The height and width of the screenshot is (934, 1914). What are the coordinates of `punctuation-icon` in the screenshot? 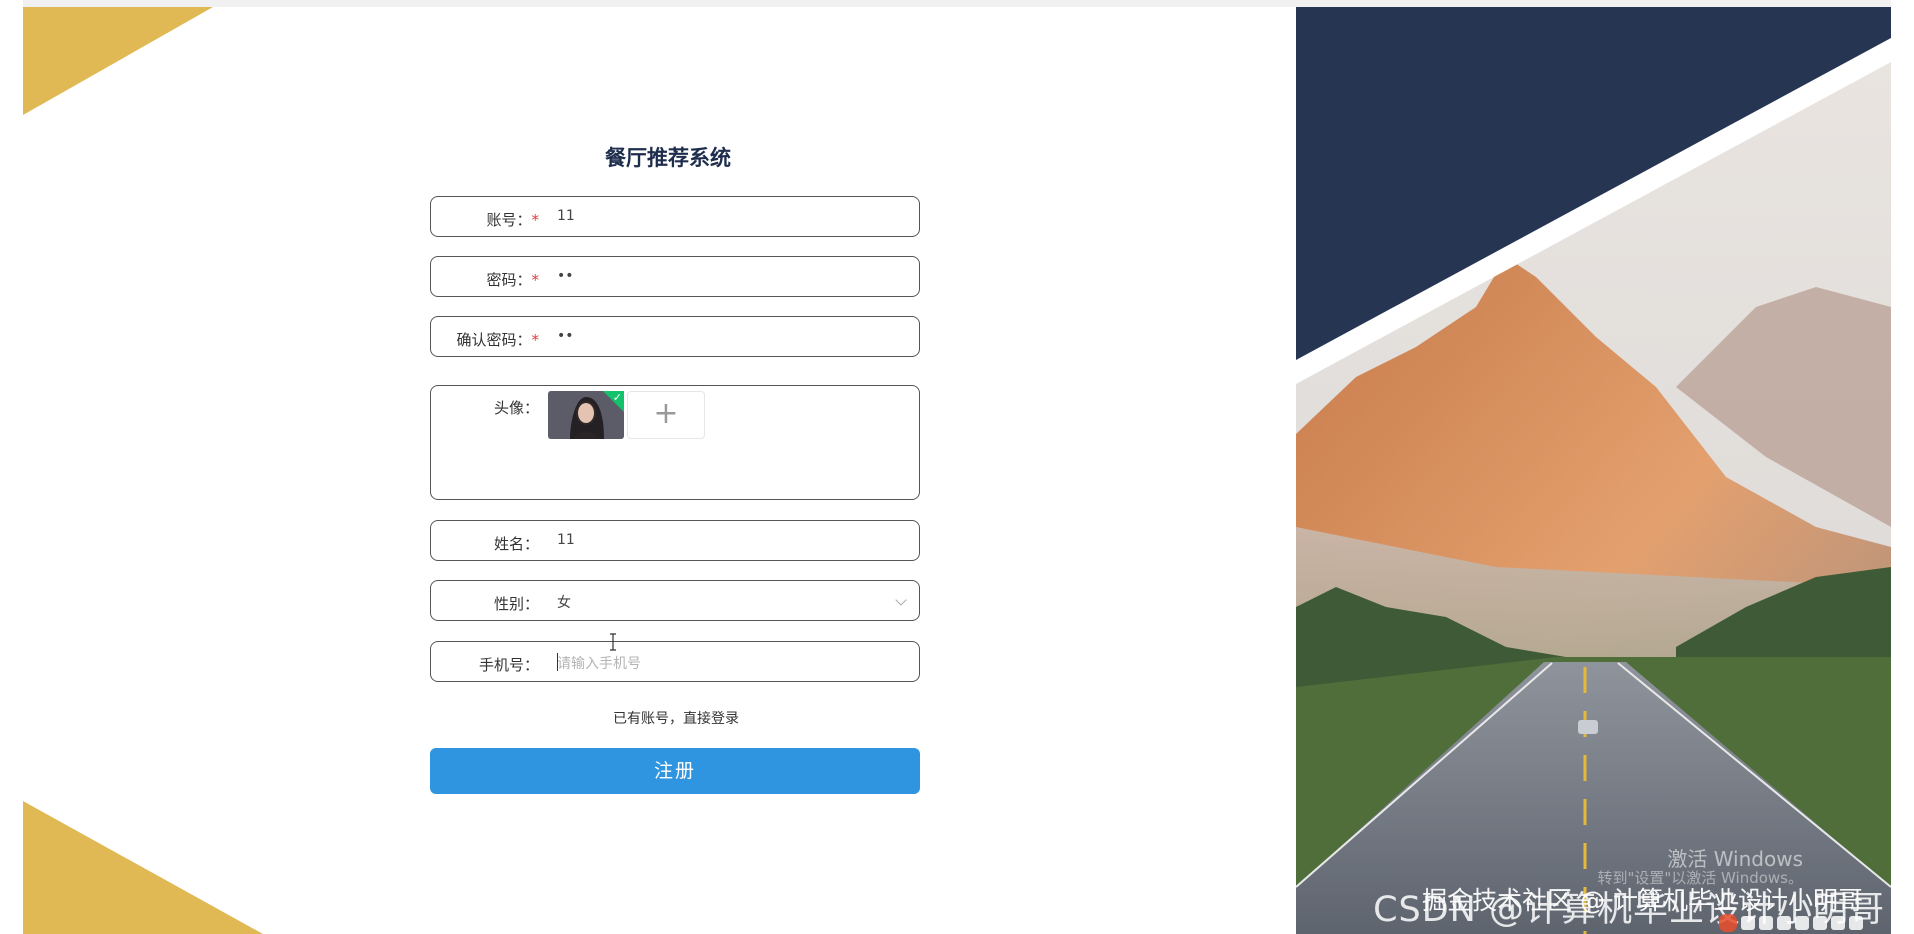 It's located at (1784, 923).